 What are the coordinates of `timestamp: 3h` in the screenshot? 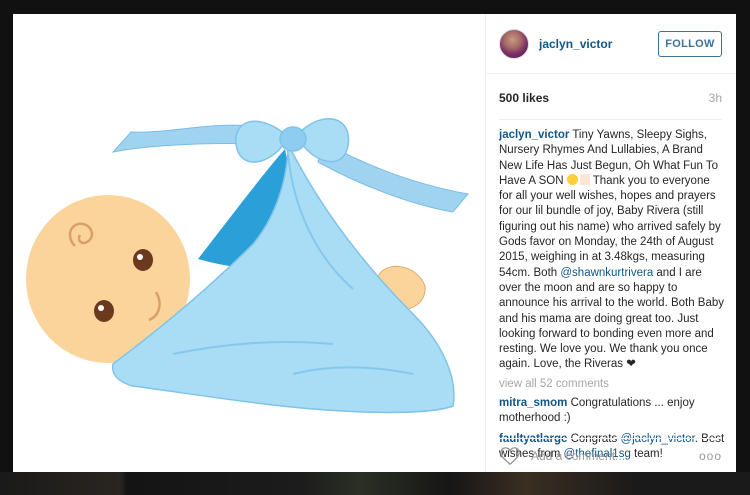 It's located at (715, 98).